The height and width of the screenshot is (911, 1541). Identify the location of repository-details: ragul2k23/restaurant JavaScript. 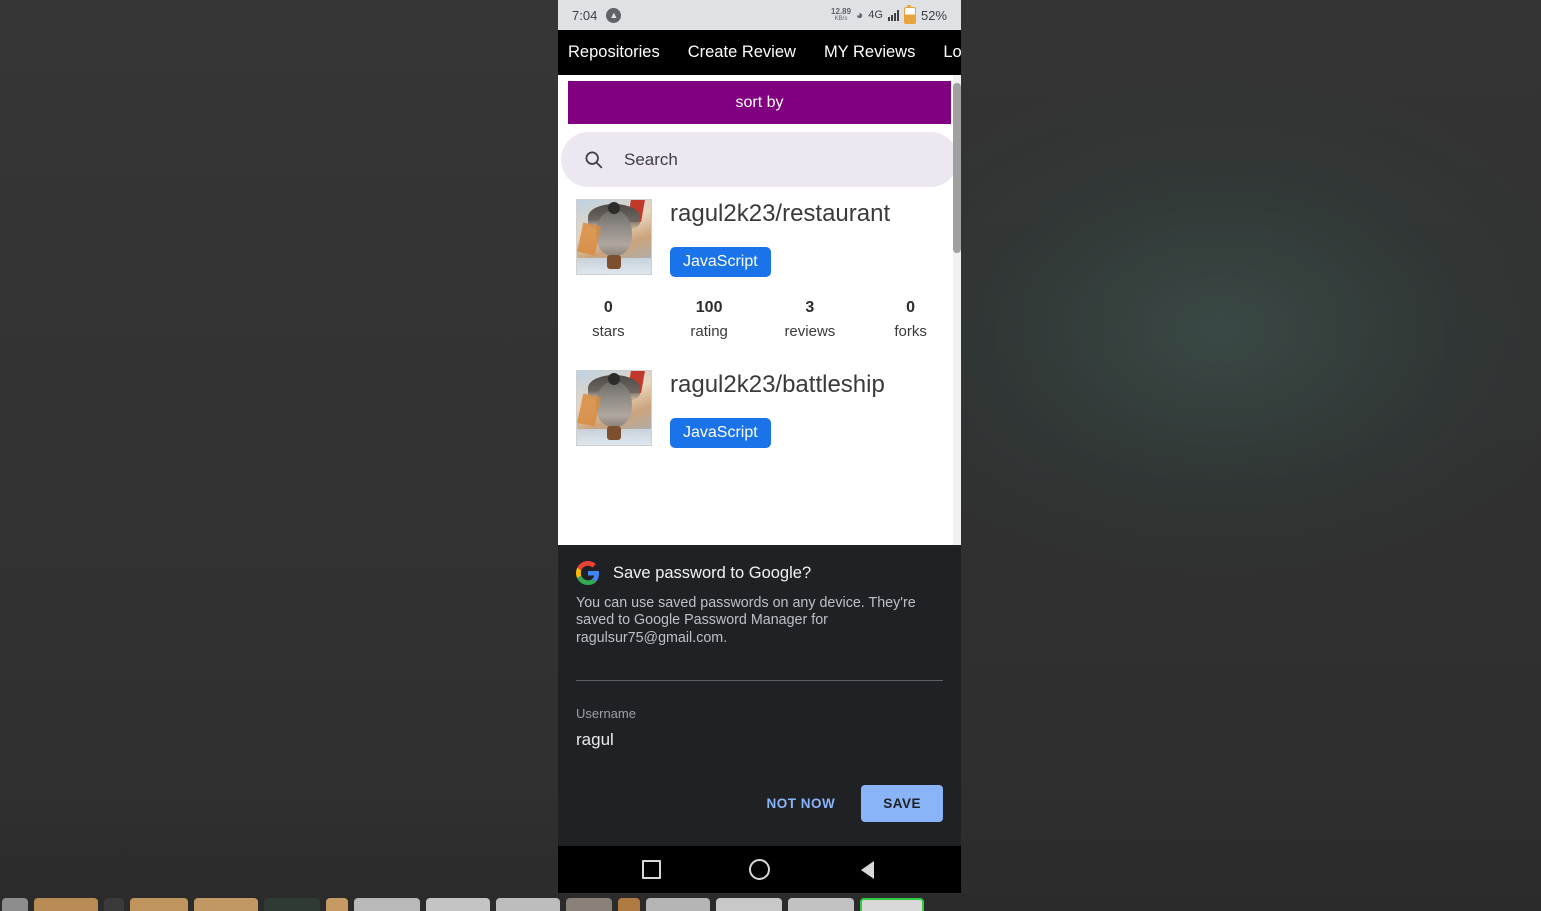
(797, 238).